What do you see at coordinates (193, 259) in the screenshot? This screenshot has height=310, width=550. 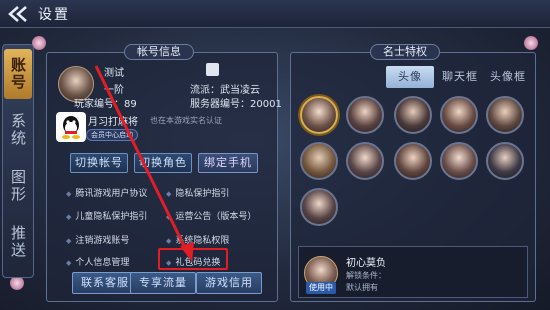 I see `gift-code-highlight` at bounding box center [193, 259].